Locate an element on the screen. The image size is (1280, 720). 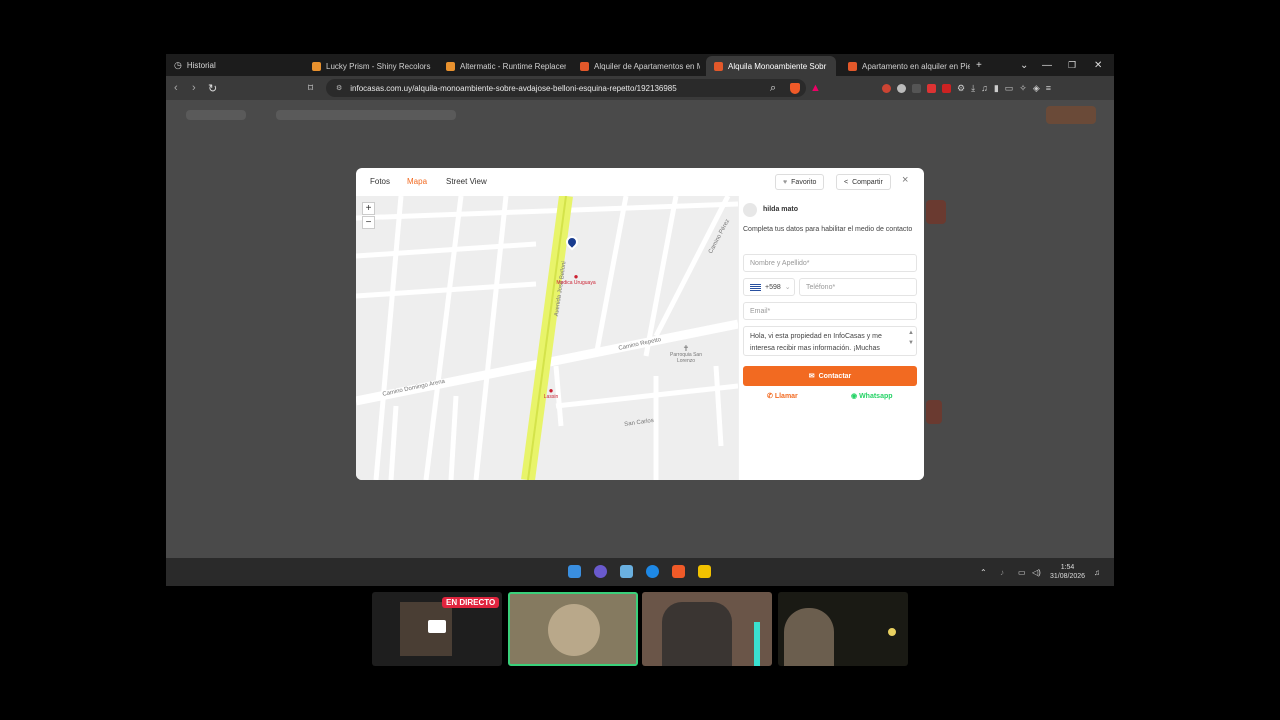
tab-mapa: Mapa is located at coordinates (417, 181).